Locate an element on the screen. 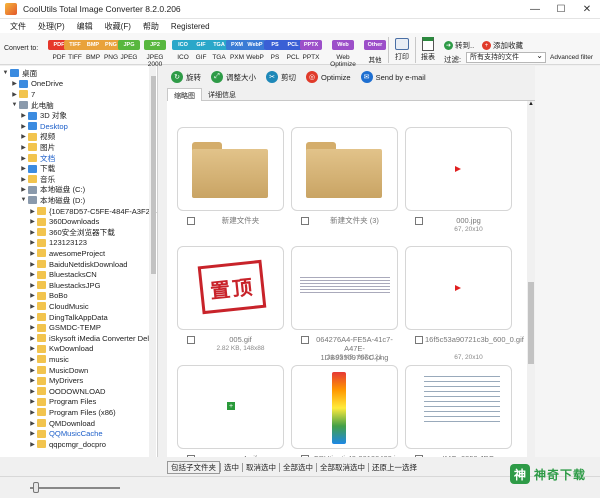 This screenshot has width=600, height=498. tree-item: ▶ OODOWNLOAD is located at coordinates (67, 391).